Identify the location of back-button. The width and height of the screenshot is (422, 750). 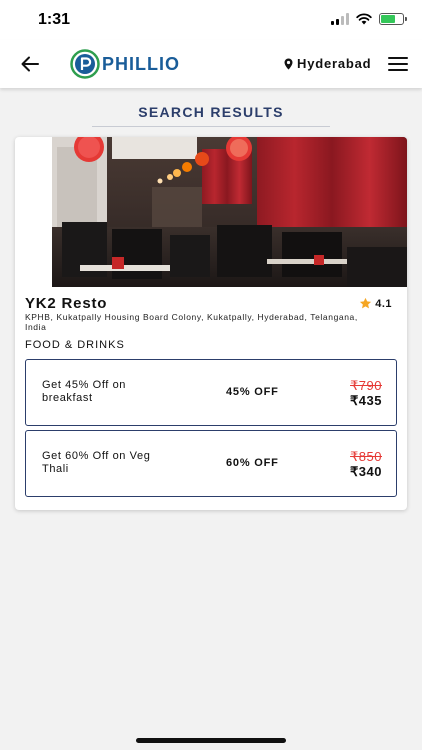
(30, 64).